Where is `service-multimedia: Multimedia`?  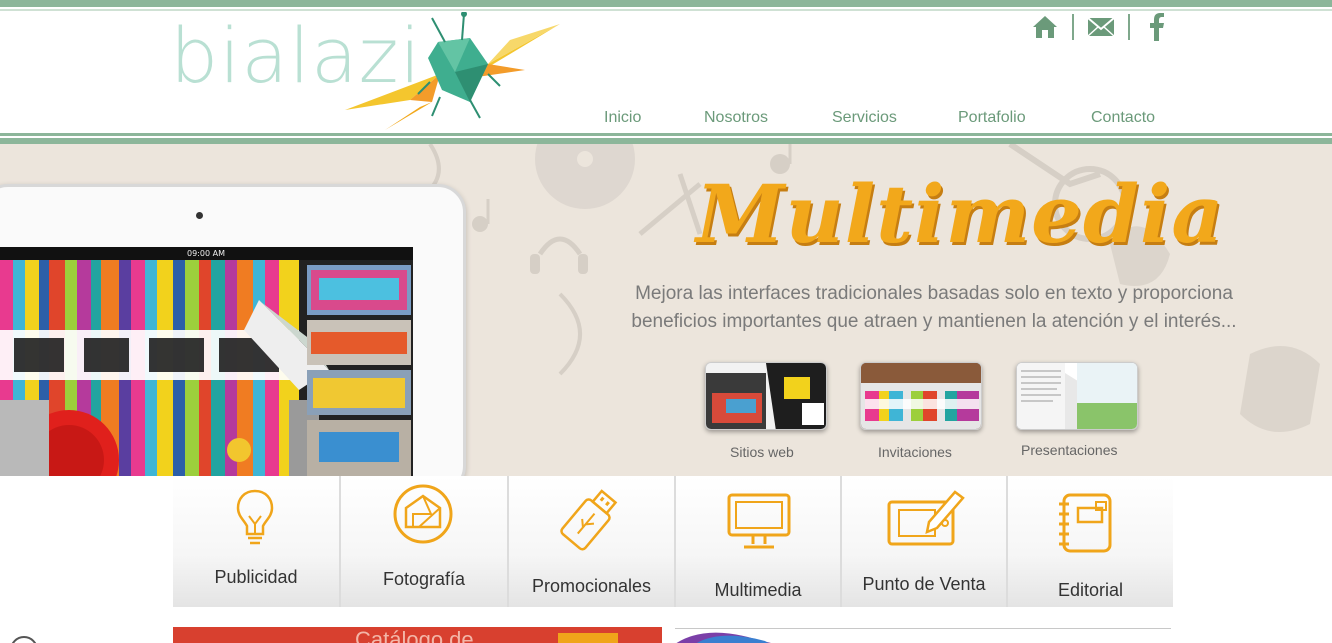
service-multimedia: Multimedia is located at coordinates (759, 541).